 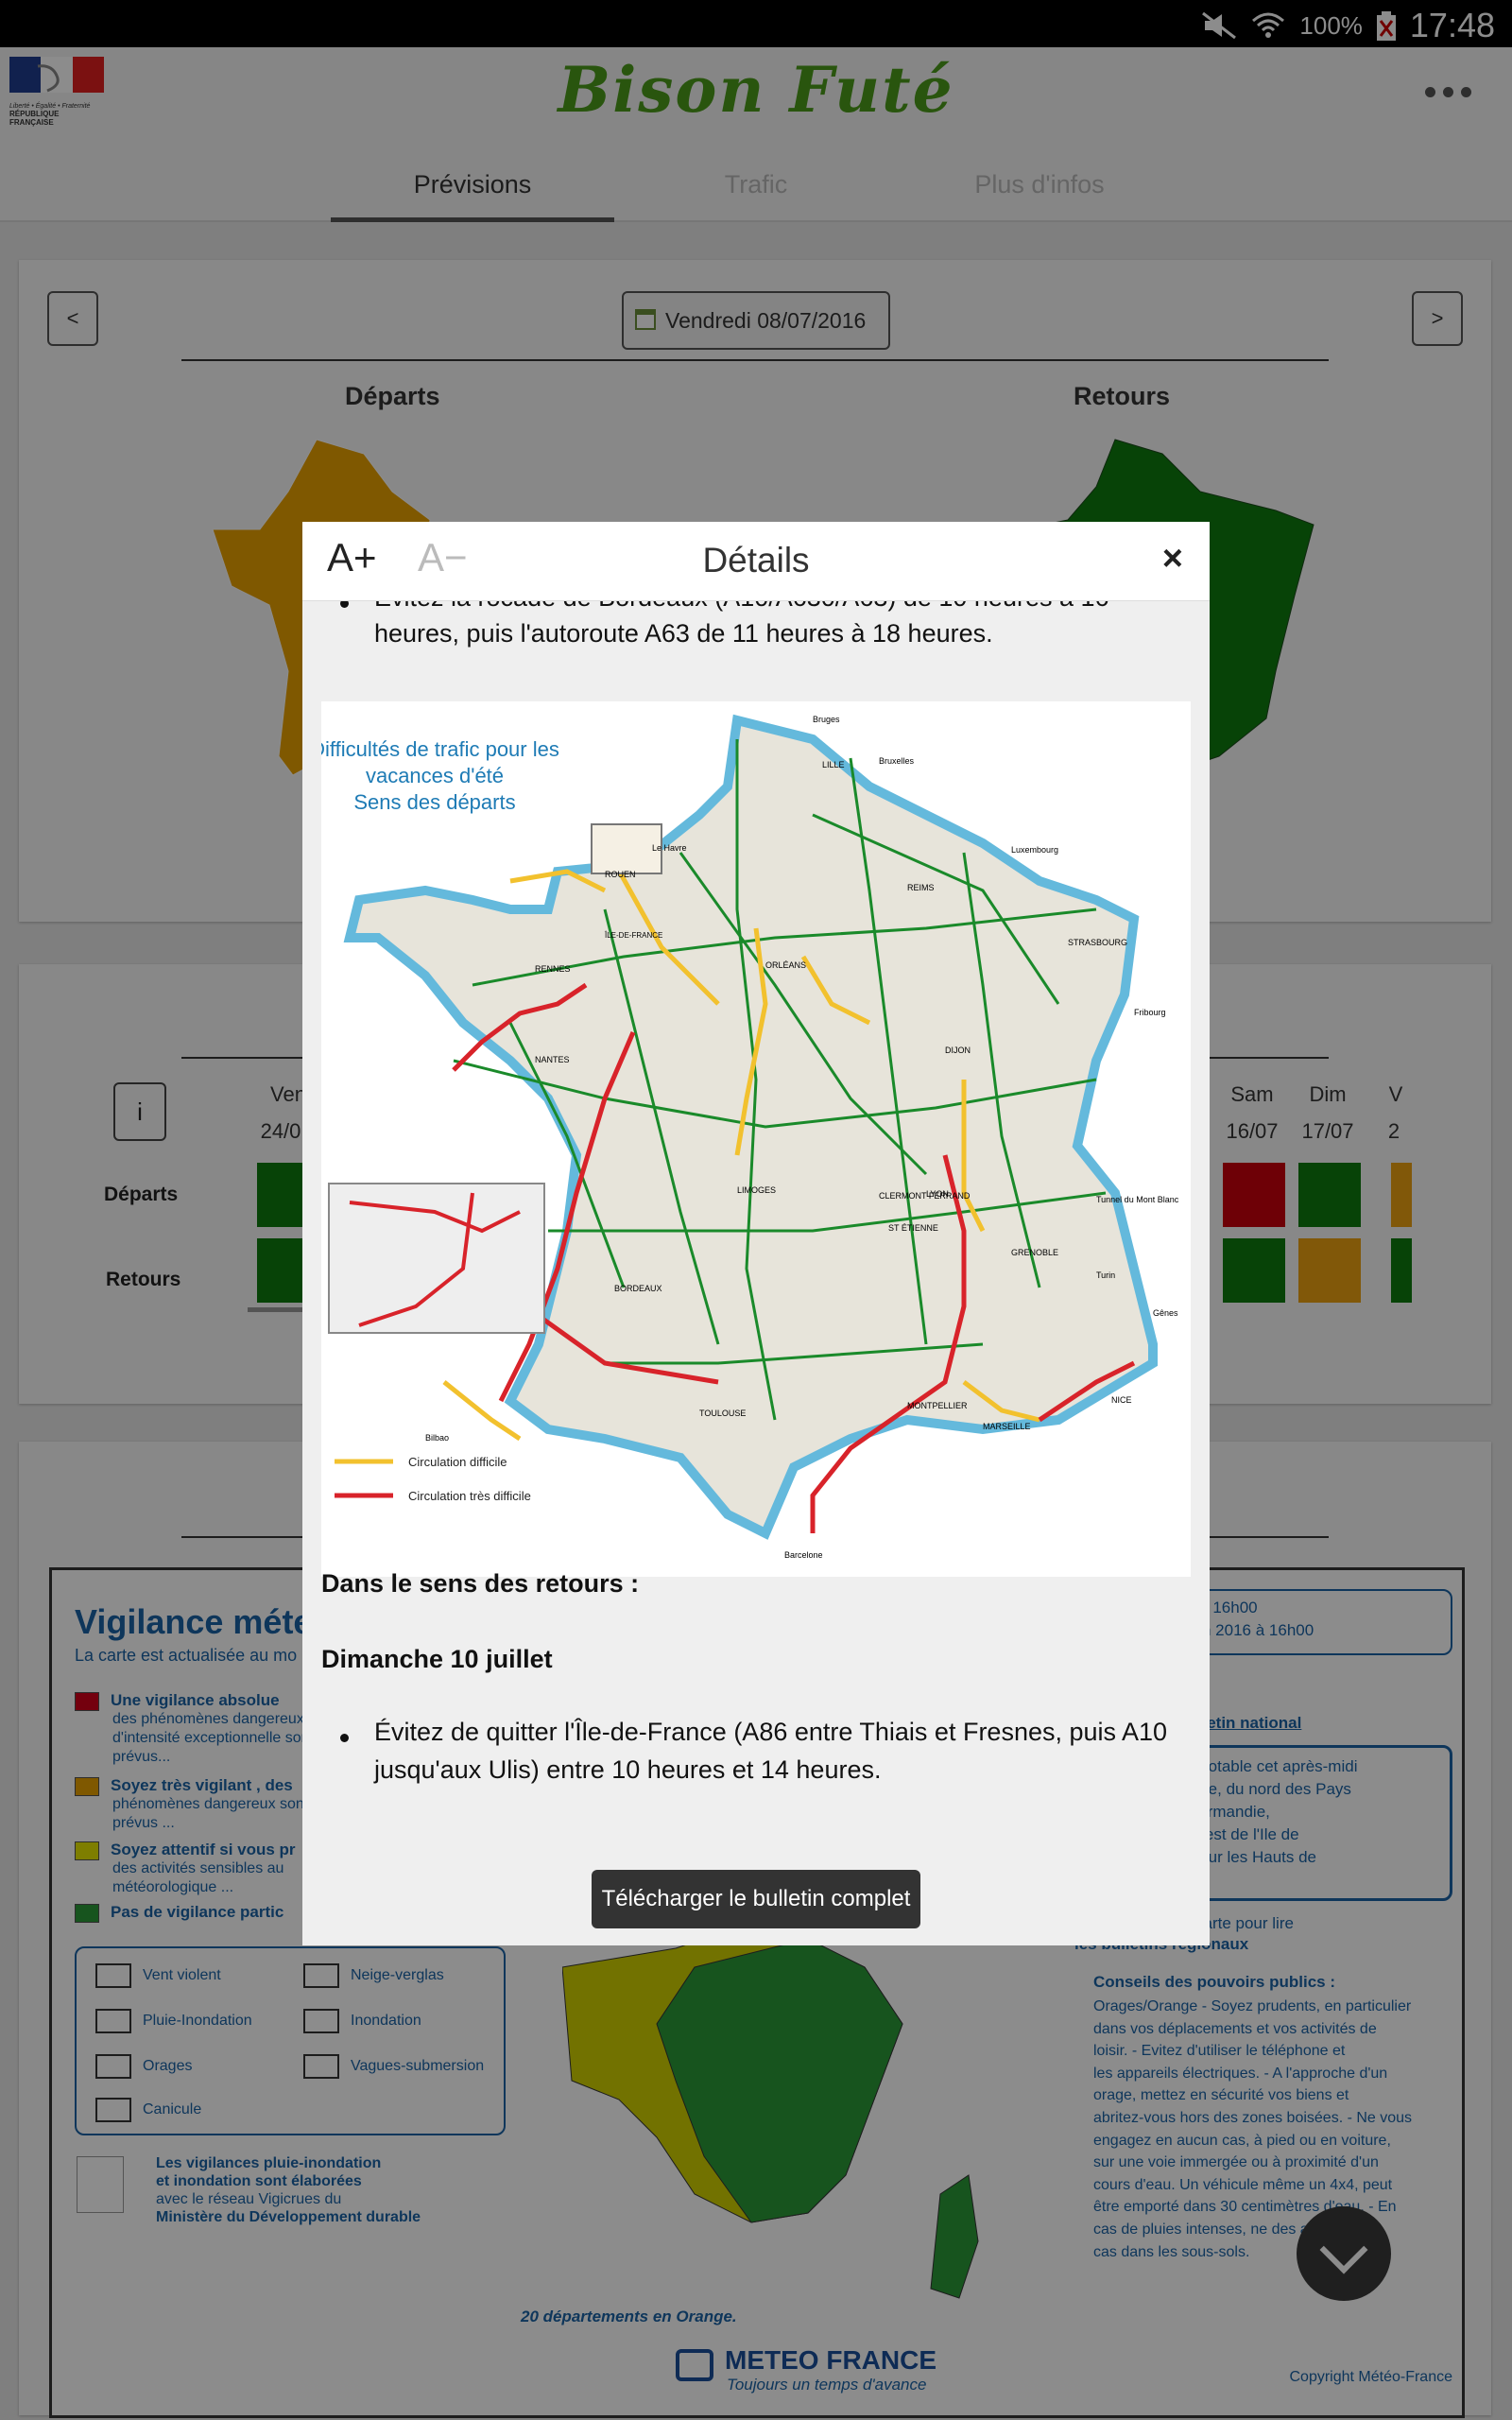 What do you see at coordinates (921, 888) in the screenshot?
I see `svg-text: REIMS` at bounding box center [921, 888].